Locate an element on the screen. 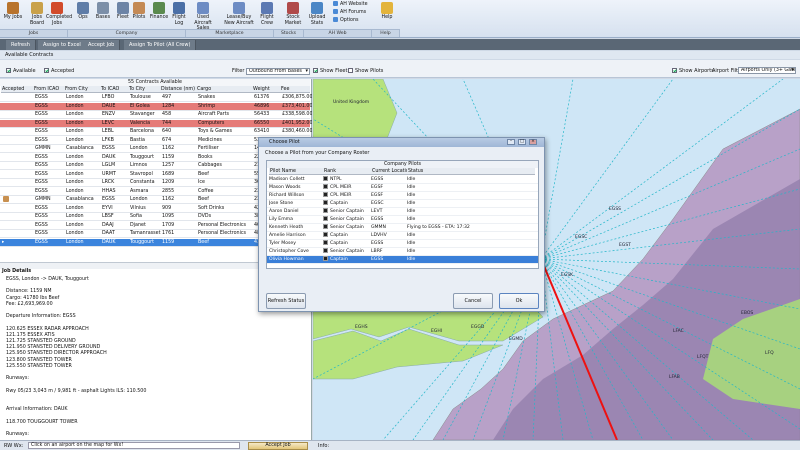 The height and width of the screenshot is (450, 800). column-header-from-icao: From ICAO is located at coordinates (48, 89).